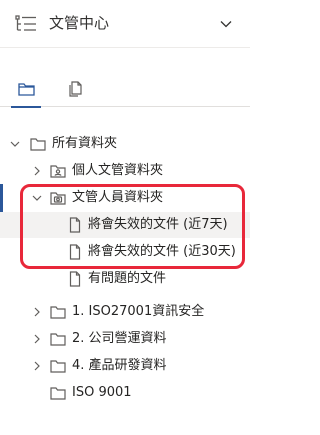 This screenshot has width=320, height=435. What do you see at coordinates (58, 171) in the screenshot?
I see `personal-folder-icon` at bounding box center [58, 171].